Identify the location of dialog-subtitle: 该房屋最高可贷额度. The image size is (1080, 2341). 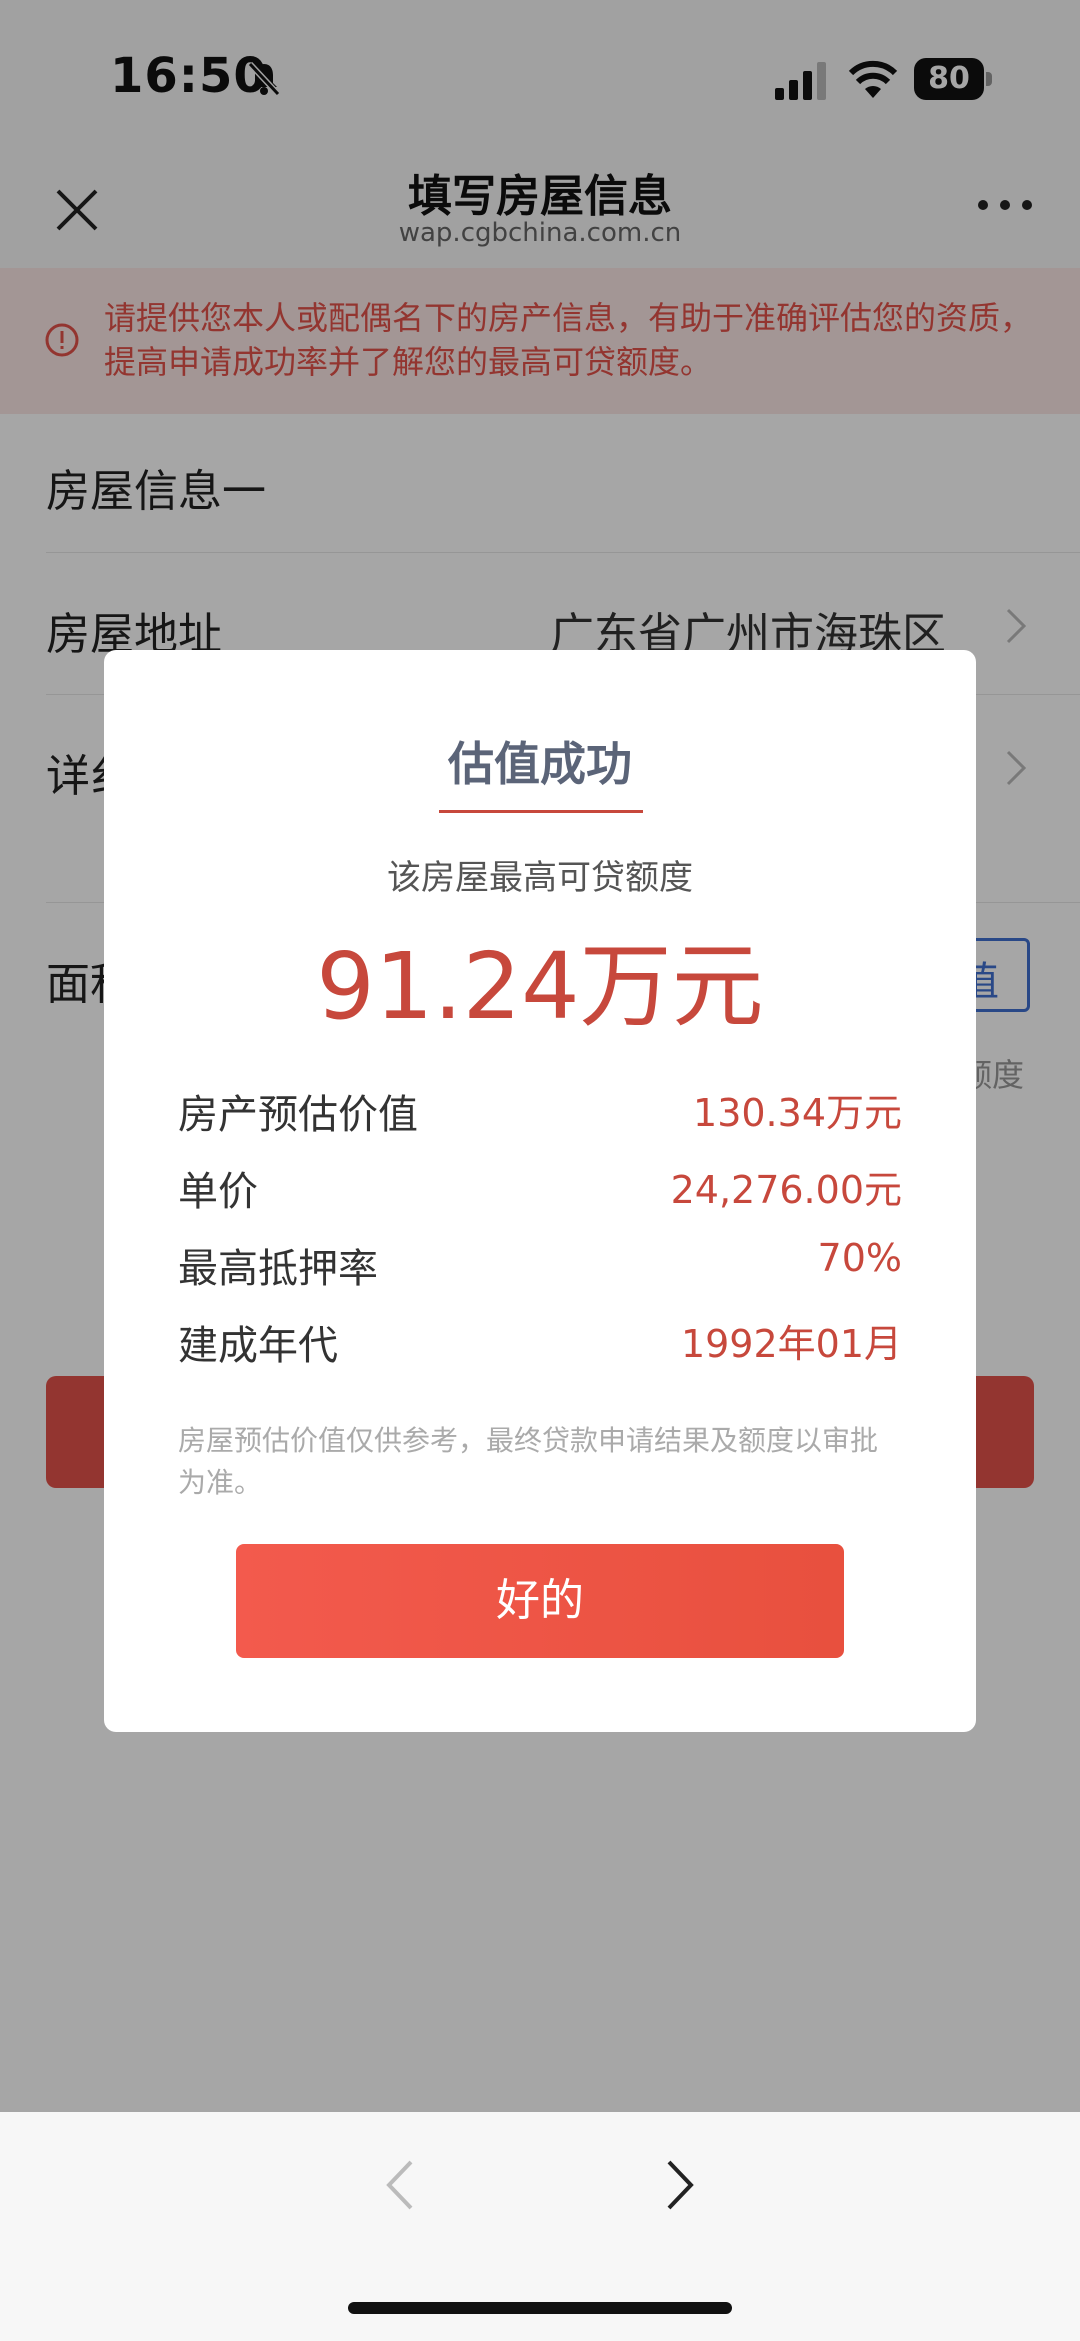
(540, 878).